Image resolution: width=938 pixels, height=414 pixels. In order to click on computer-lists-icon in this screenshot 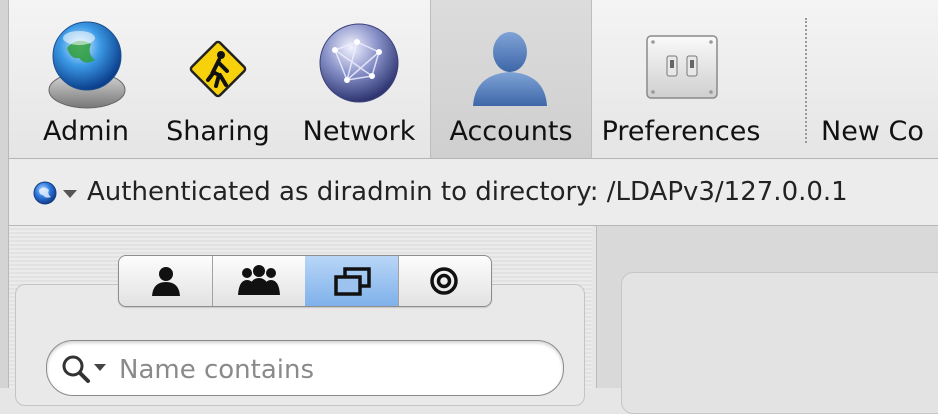, I will do `click(352, 281)`.